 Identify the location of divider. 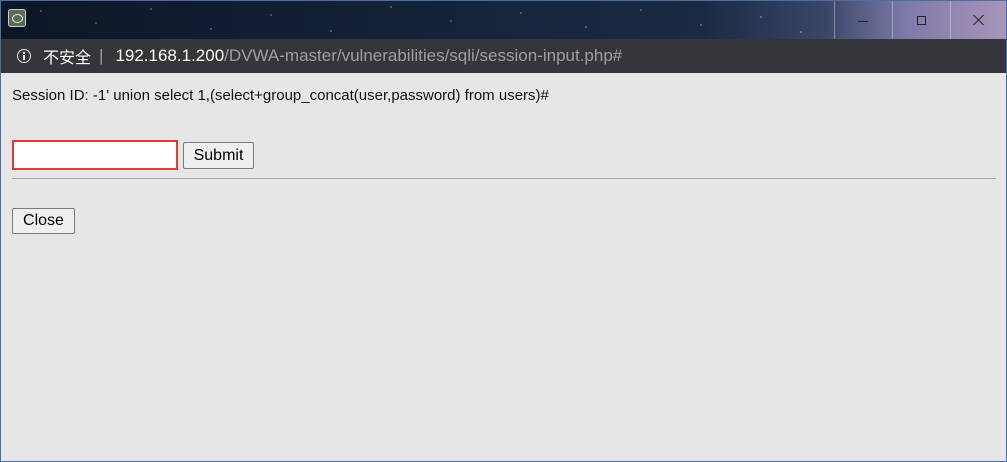
(504, 178).